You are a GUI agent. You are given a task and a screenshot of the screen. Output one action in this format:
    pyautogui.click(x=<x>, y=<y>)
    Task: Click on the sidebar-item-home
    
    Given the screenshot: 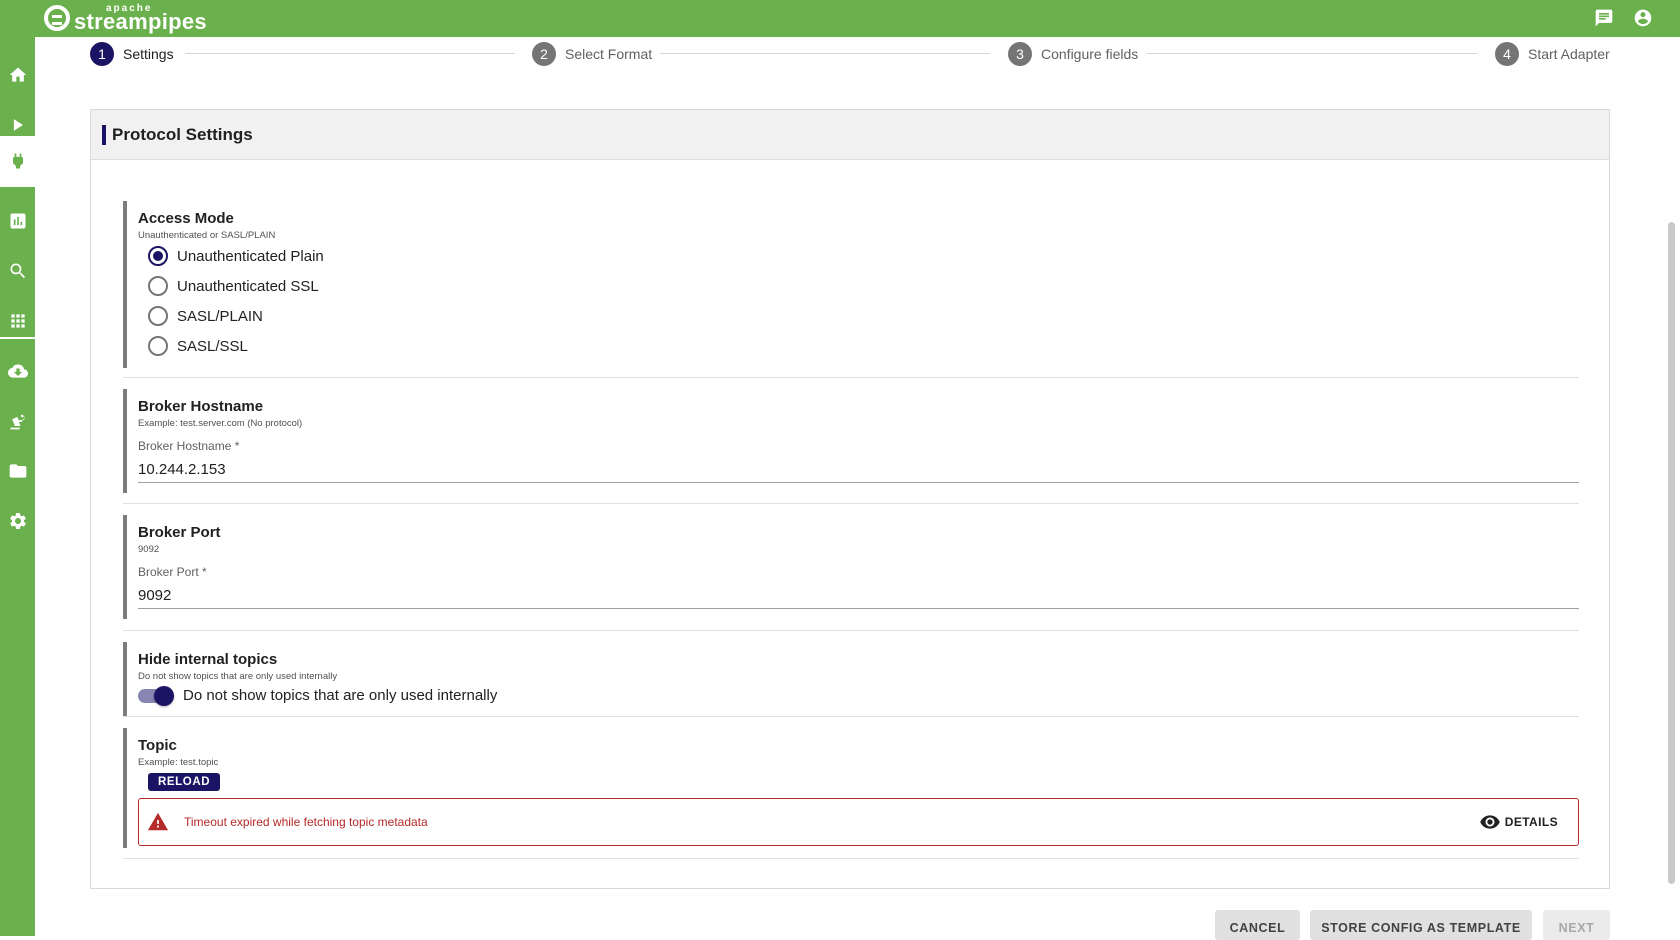 What is the action you would take?
    pyautogui.click(x=17, y=75)
    